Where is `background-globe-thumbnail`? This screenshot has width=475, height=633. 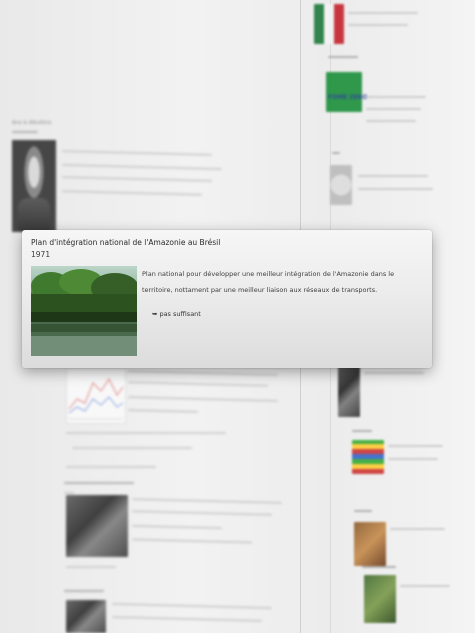 background-globe-thumbnail is located at coordinates (341, 185).